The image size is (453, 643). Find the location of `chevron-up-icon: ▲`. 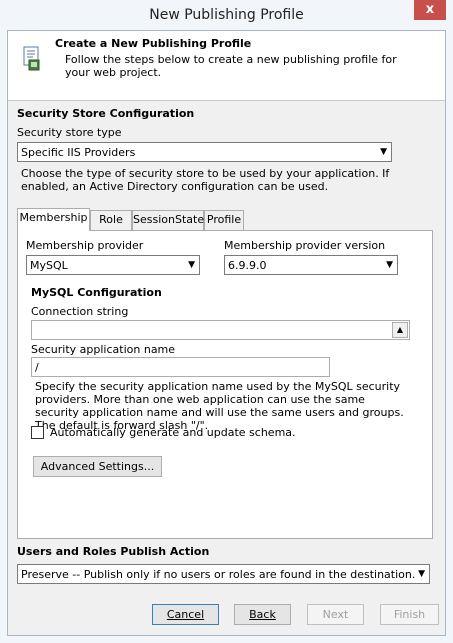

chevron-up-icon: ▲ is located at coordinates (400, 330).